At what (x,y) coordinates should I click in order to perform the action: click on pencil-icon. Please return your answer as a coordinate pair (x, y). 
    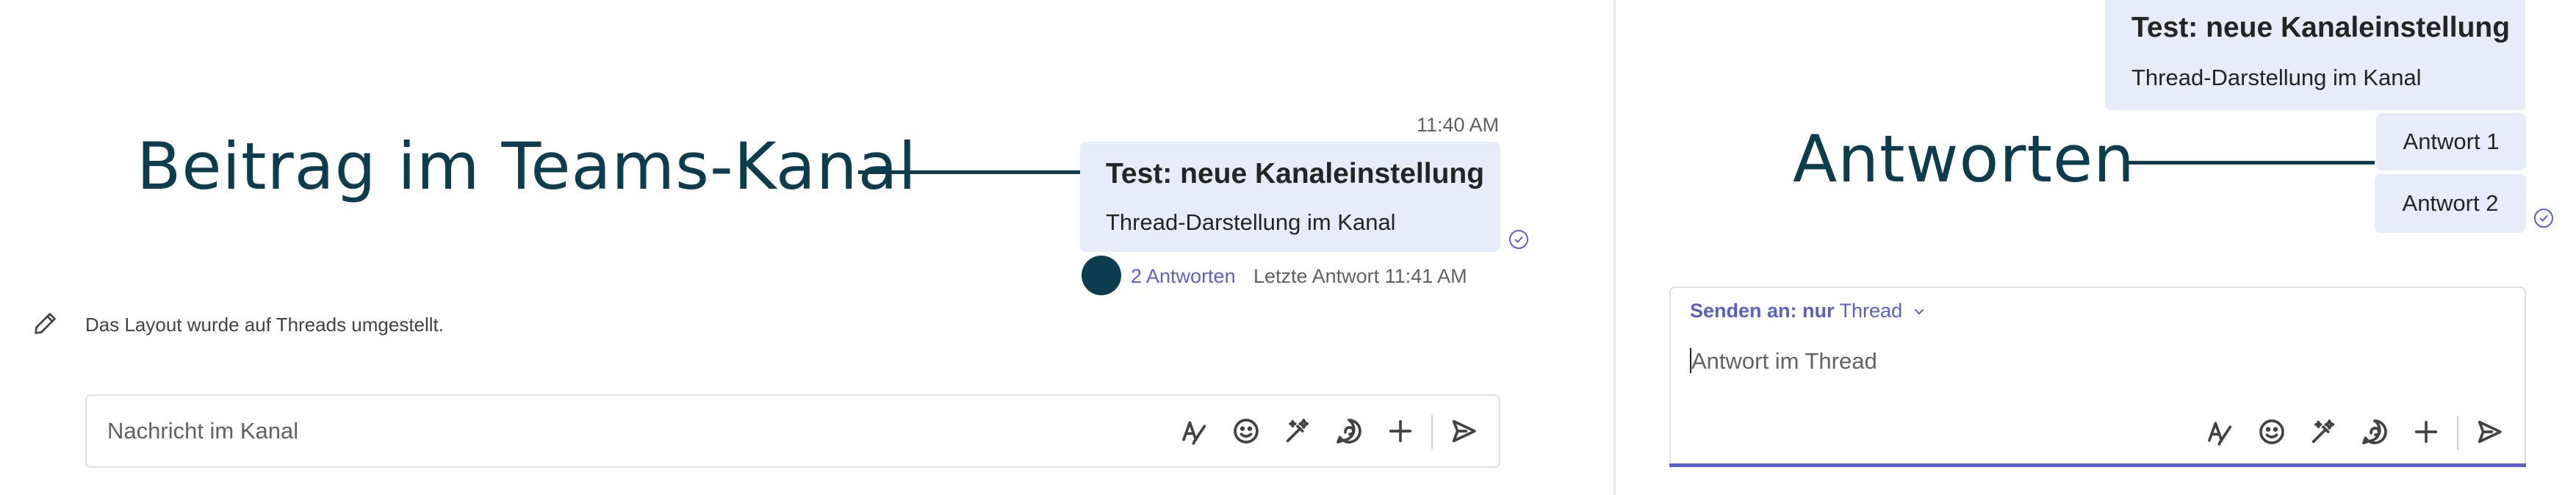
    Looking at the image, I should click on (45, 323).